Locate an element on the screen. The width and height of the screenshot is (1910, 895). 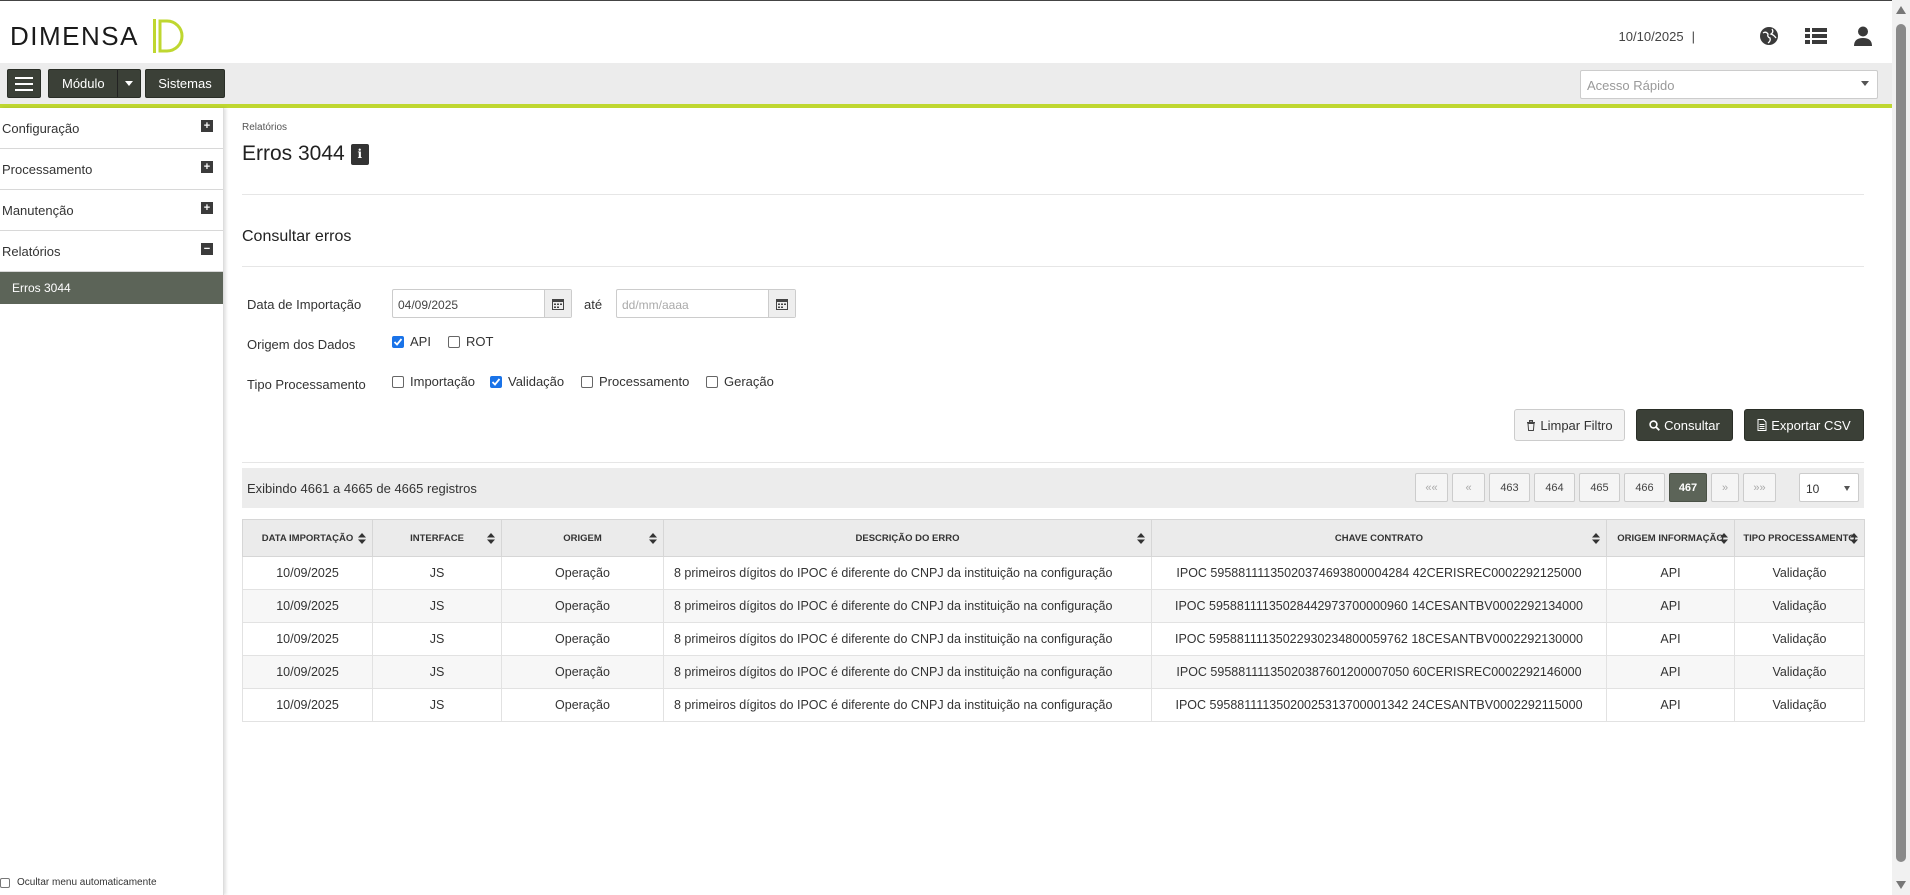
date-to-field: dd/mm/aaaa is located at coordinates (706, 303).